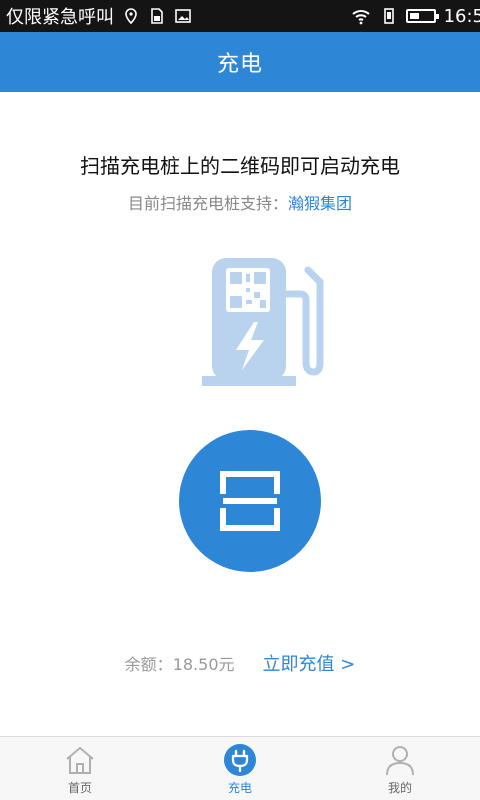 The image size is (480, 800). Describe the element at coordinates (183, 16) in the screenshot. I see `image-icon` at that location.